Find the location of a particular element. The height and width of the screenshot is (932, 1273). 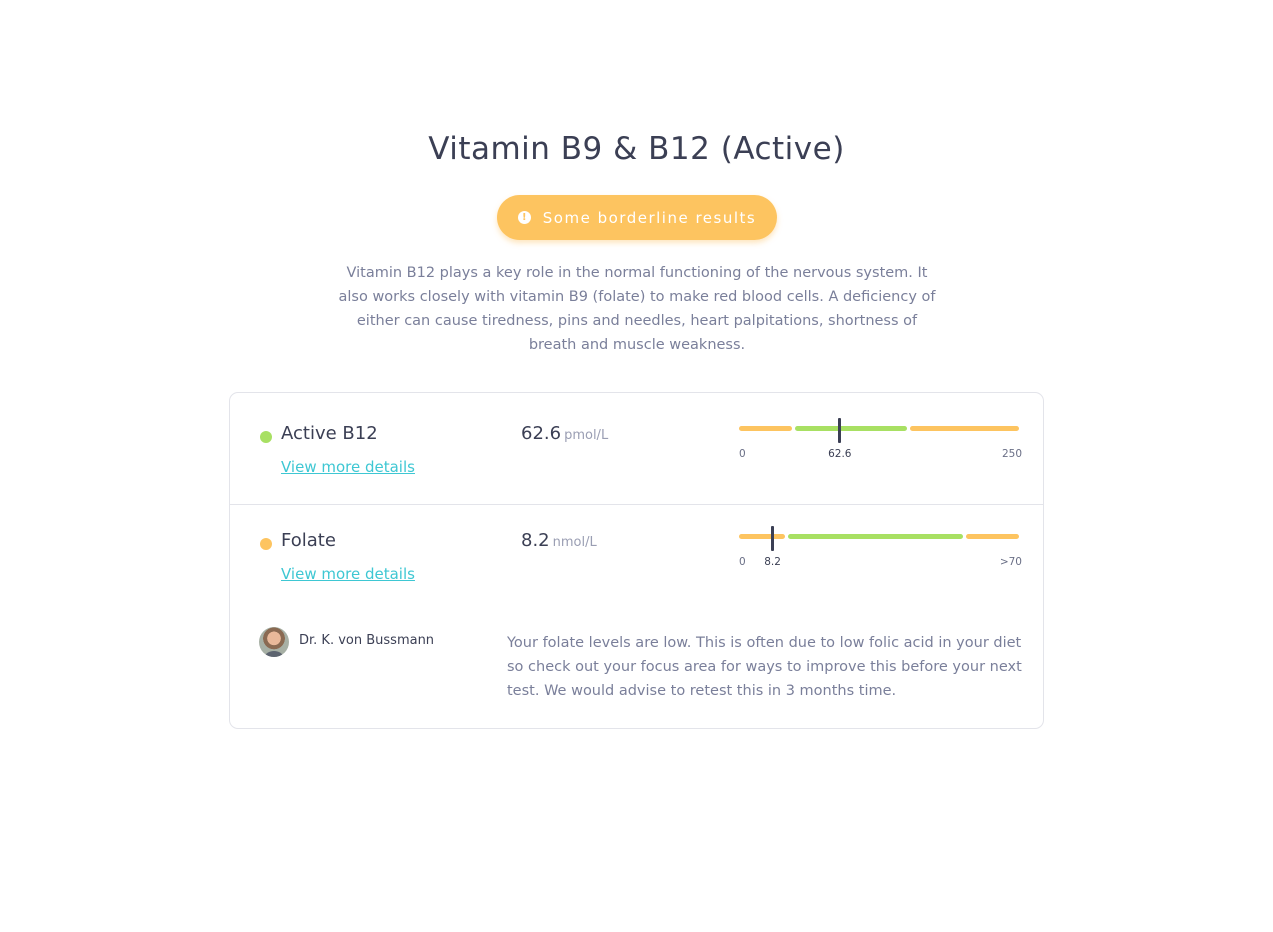

page-title: Vitamin B9 & B12 (Active) is located at coordinates (636, 149).